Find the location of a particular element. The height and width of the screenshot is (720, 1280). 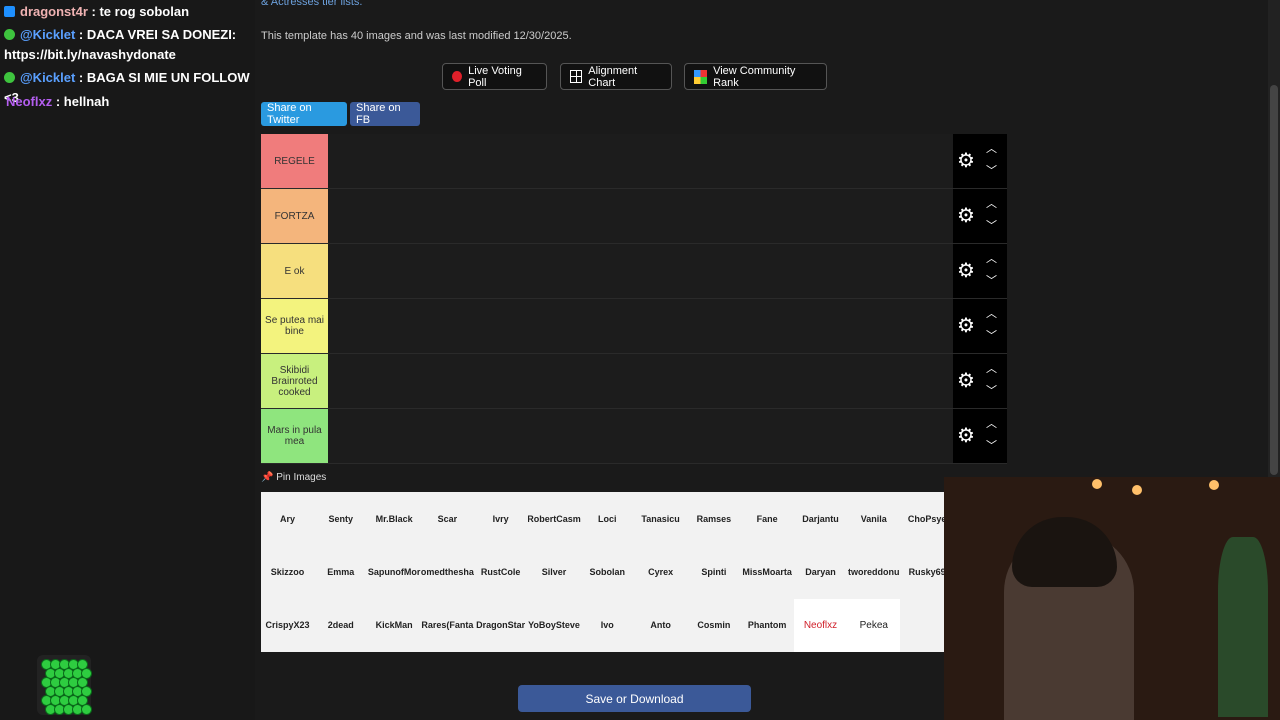

pool-item: RobertCasm is located at coordinates (554, 518).